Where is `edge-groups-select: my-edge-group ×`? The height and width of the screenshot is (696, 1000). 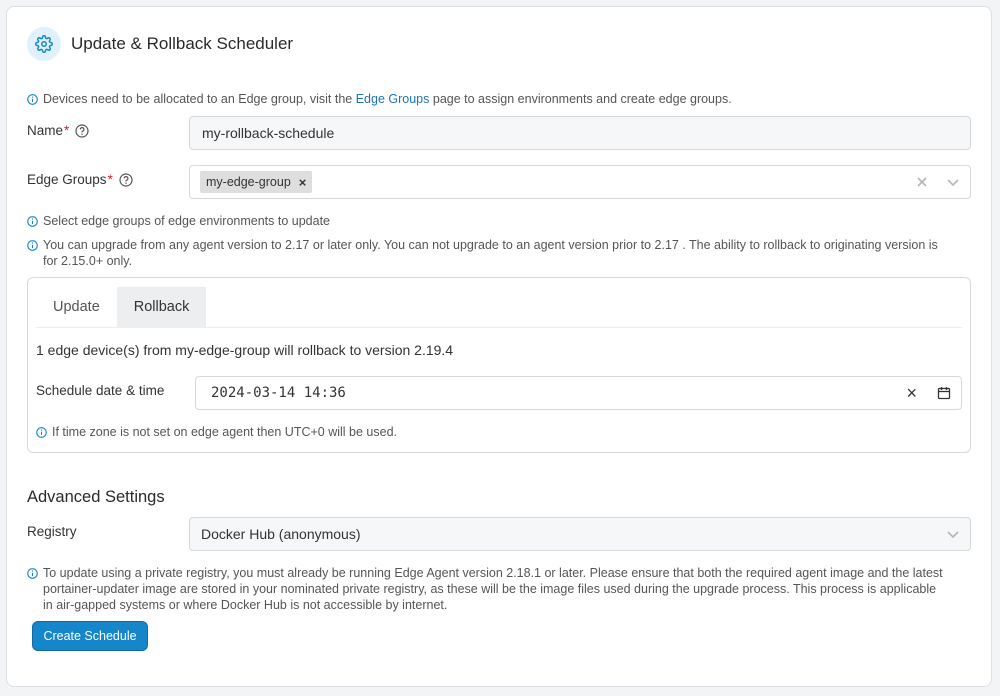
edge-groups-select: my-edge-group × is located at coordinates (580, 182).